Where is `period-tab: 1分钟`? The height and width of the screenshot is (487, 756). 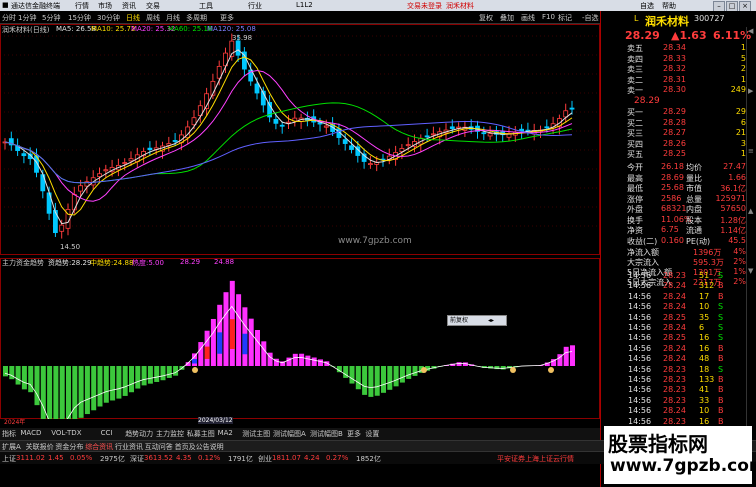
period-tab: 1分钟 is located at coordinates (27, 18).